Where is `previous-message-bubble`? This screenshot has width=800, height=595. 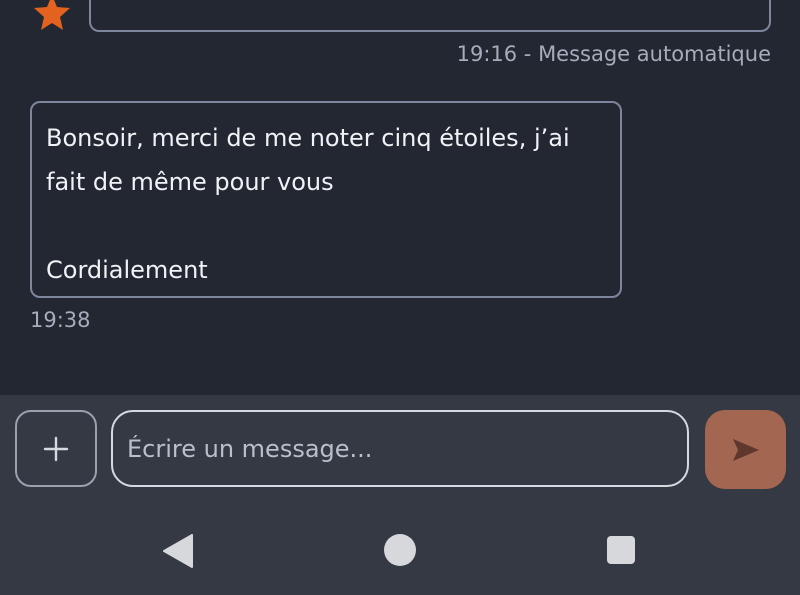
previous-message-bubble is located at coordinates (430, 16).